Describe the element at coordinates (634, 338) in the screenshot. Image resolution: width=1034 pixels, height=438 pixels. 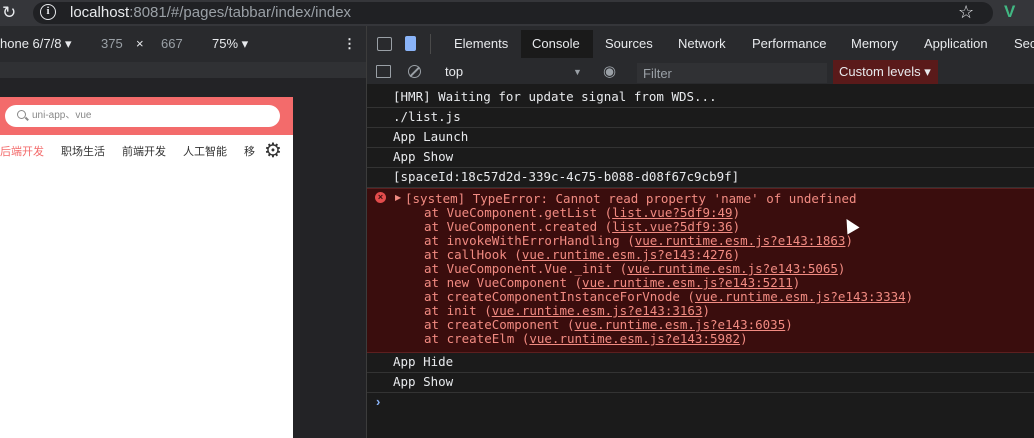
I see `stack-frame-link: vue.runtime.esm.js?e143:5982` at that location.